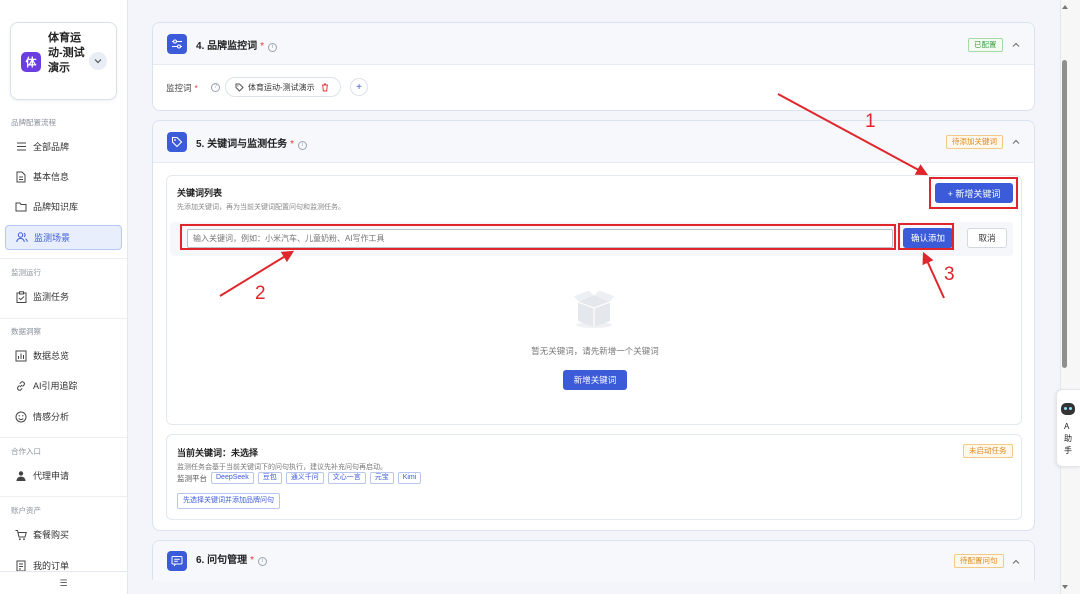 Image resolution: width=1080 pixels, height=594 pixels. What do you see at coordinates (260, 293) in the screenshot?
I see `annotation-number-2: 2` at bounding box center [260, 293].